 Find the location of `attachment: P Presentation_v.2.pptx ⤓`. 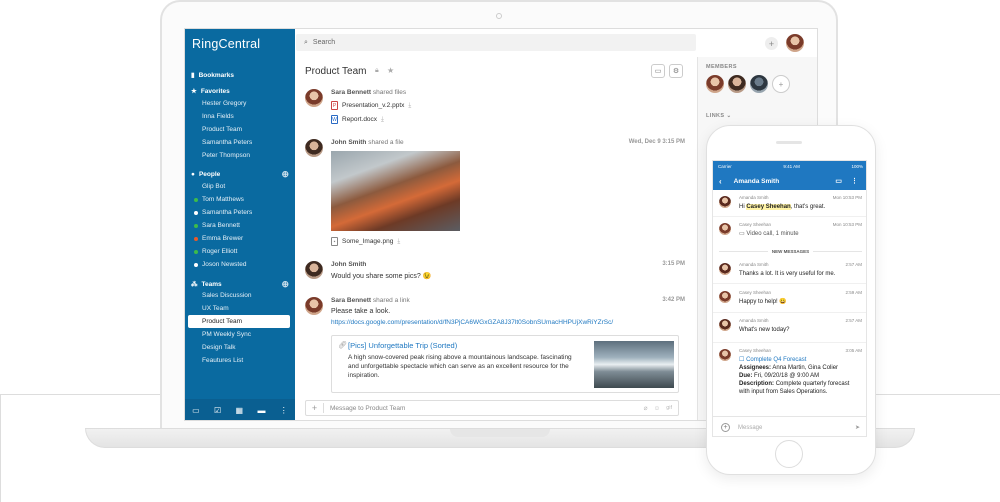

attachment: P Presentation_v.2.pptx ⤓ is located at coordinates (371, 105).